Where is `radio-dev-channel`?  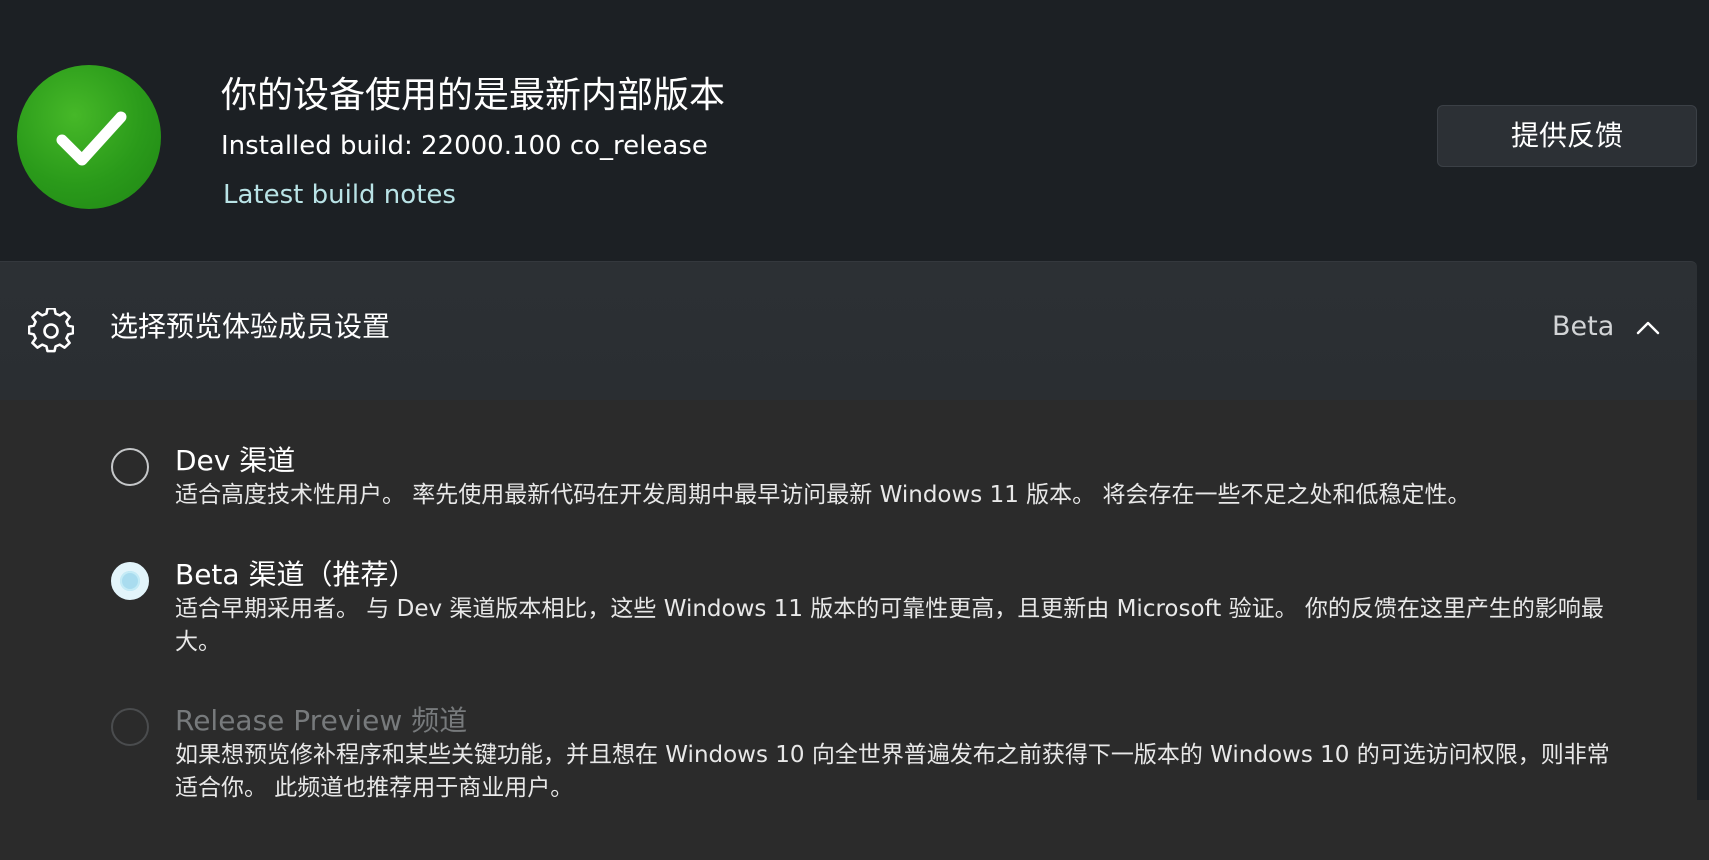 radio-dev-channel is located at coordinates (130, 467).